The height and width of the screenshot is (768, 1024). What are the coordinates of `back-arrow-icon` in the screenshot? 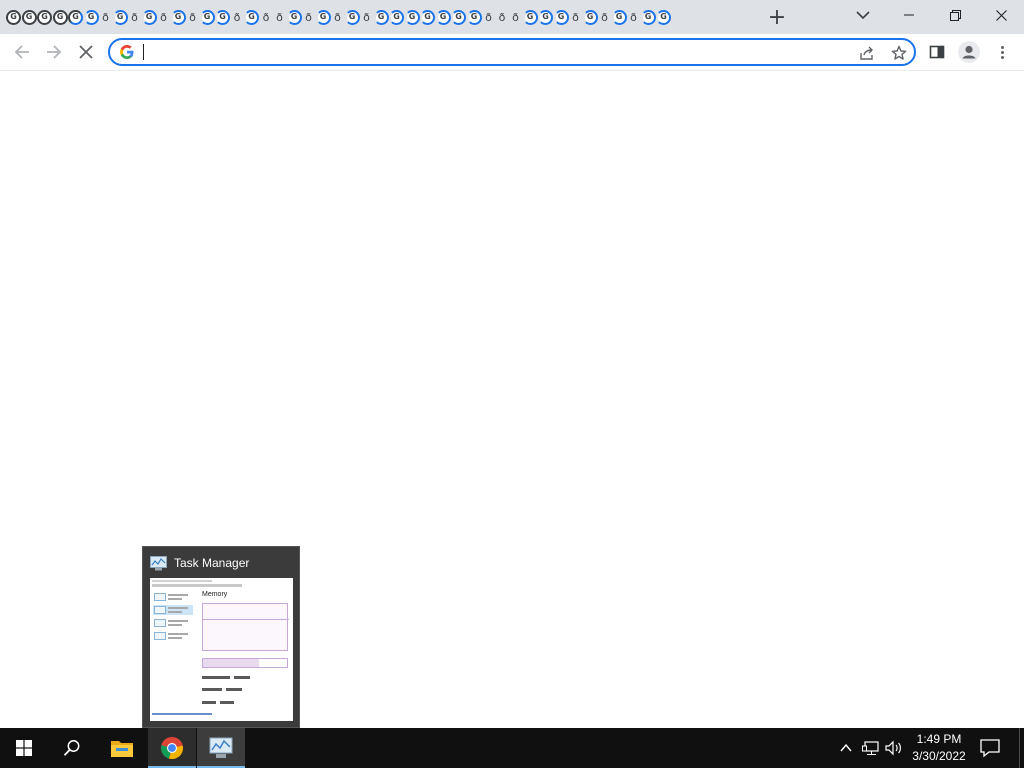 It's located at (21, 52).